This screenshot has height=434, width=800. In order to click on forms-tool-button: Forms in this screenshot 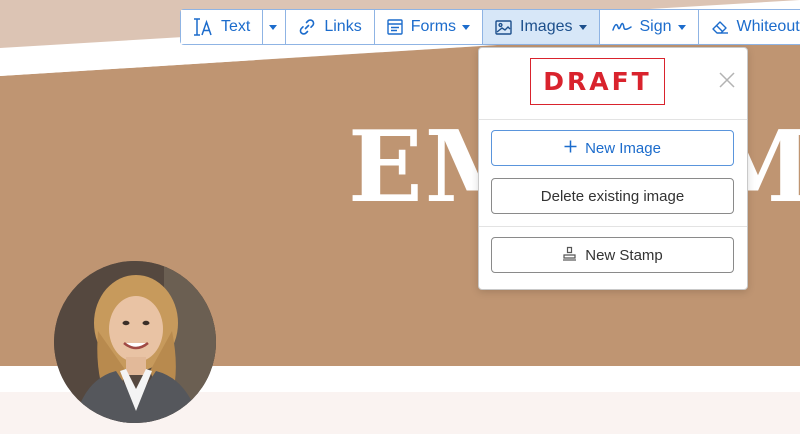, I will do `click(429, 27)`.